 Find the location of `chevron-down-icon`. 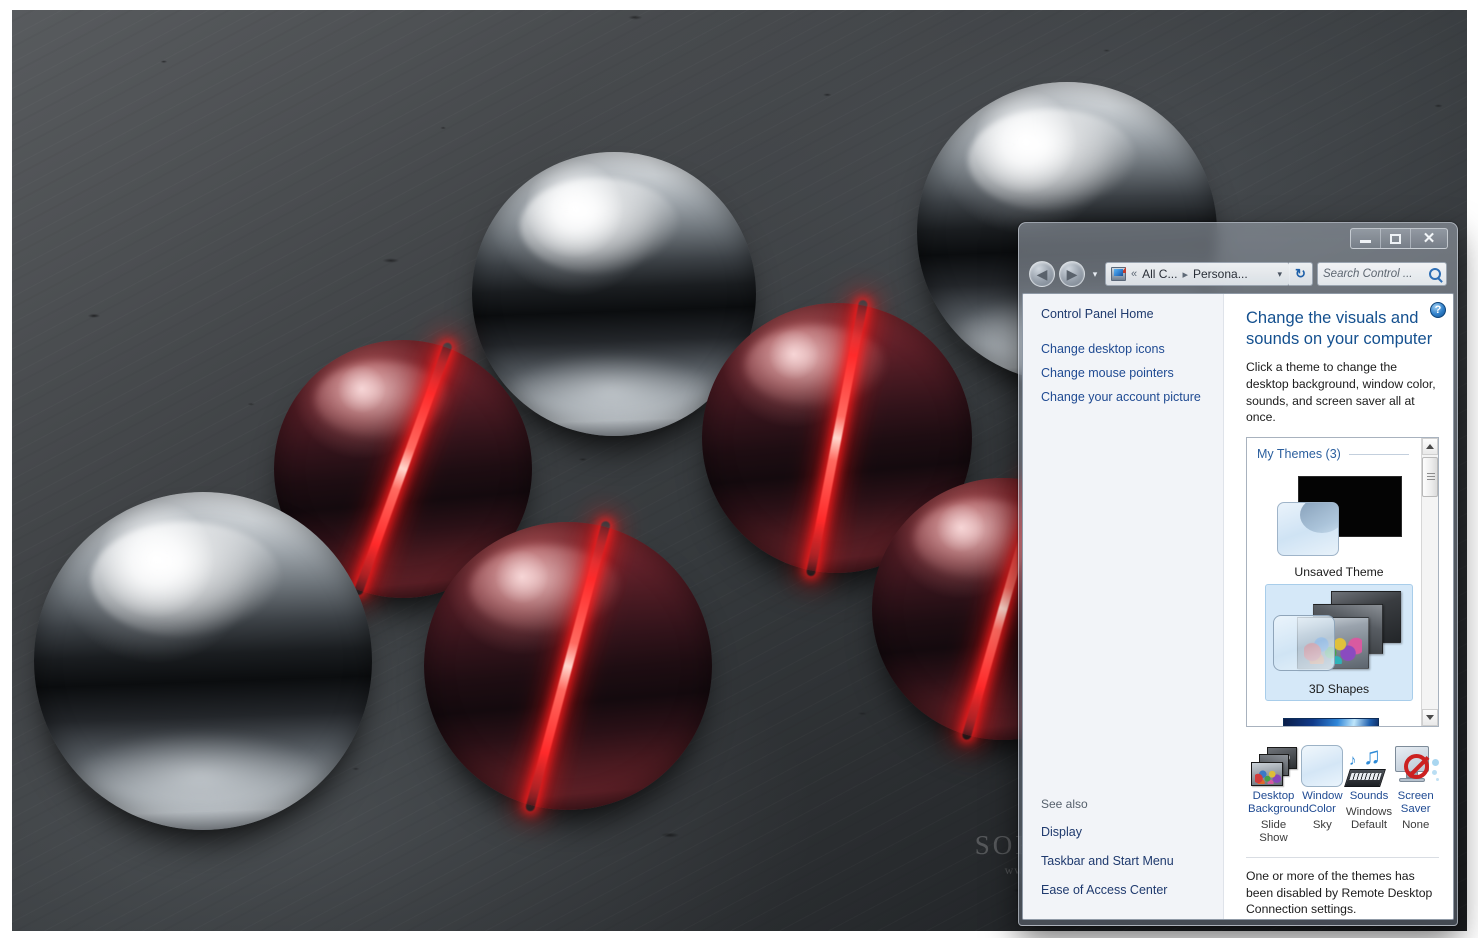

chevron-down-icon is located at coordinates (1430, 718).